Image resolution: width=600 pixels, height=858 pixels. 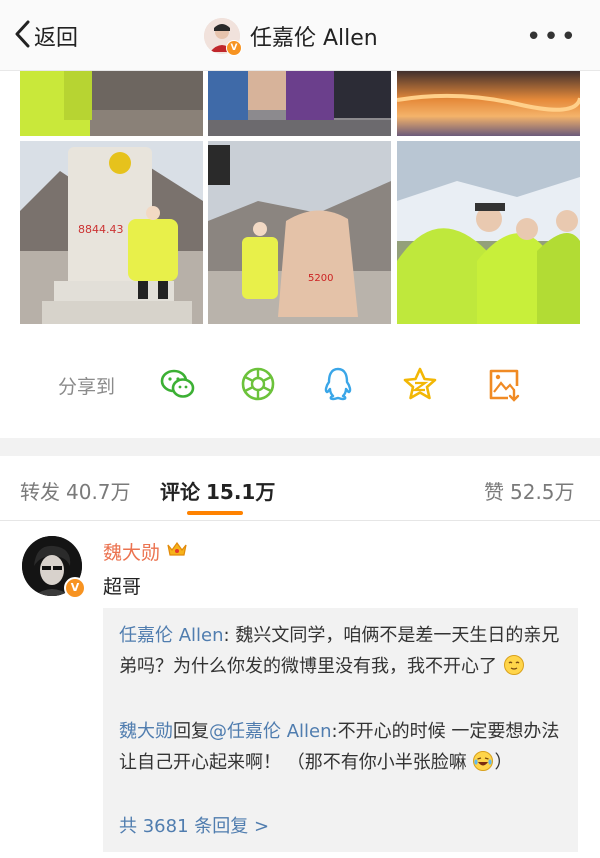 What do you see at coordinates (270, 731) in the screenshot?
I see `mention-link: @任嘉伦 Allen` at bounding box center [270, 731].